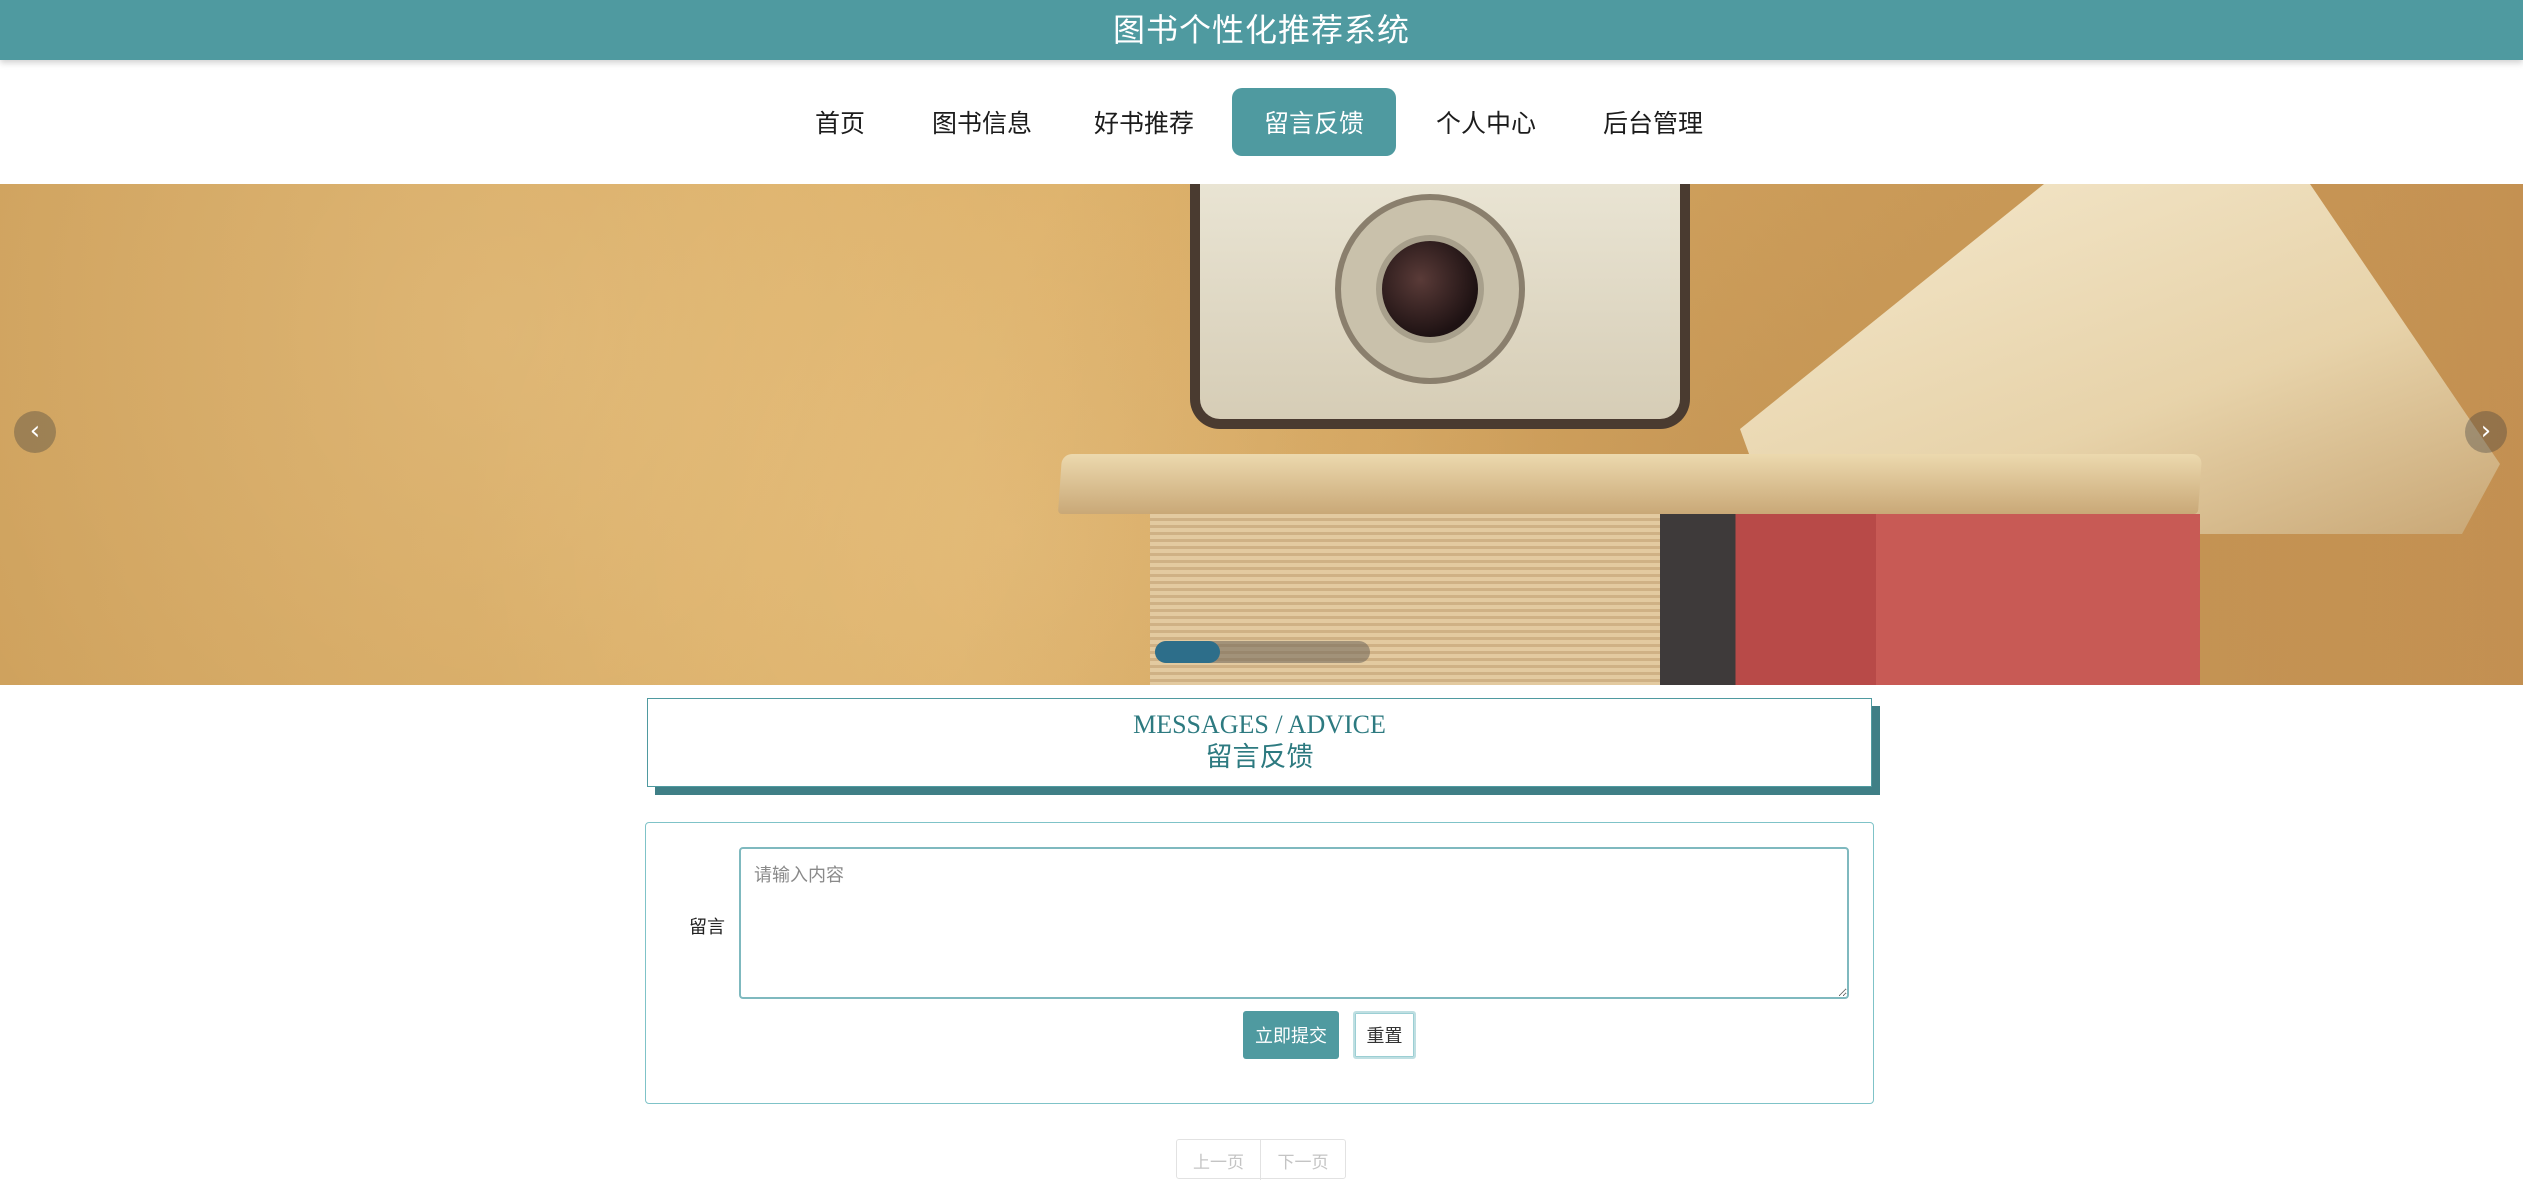 The height and width of the screenshot is (1180, 2523). Describe the element at coordinates (2486, 432) in the screenshot. I see `carousel-next-arrow-icon: ›` at that location.